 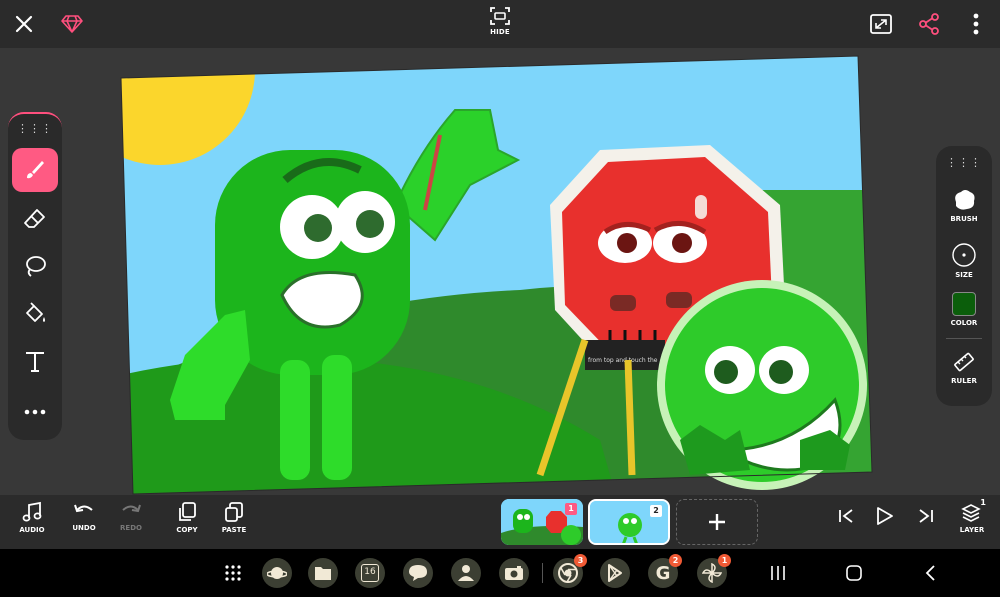 I want to click on undo-label: UNDO, so click(x=84, y=528).